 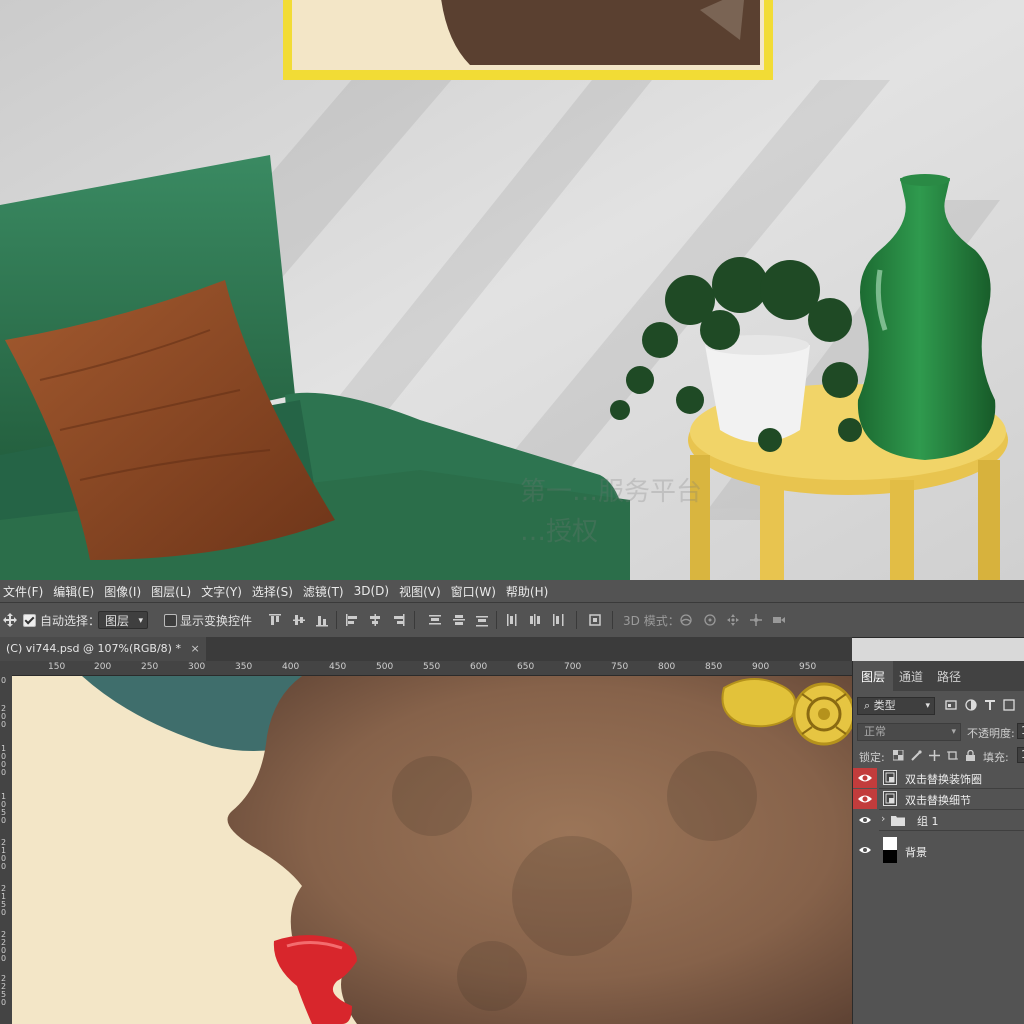 I want to click on menu-filter: 滤镜(T), so click(x=324, y=591).